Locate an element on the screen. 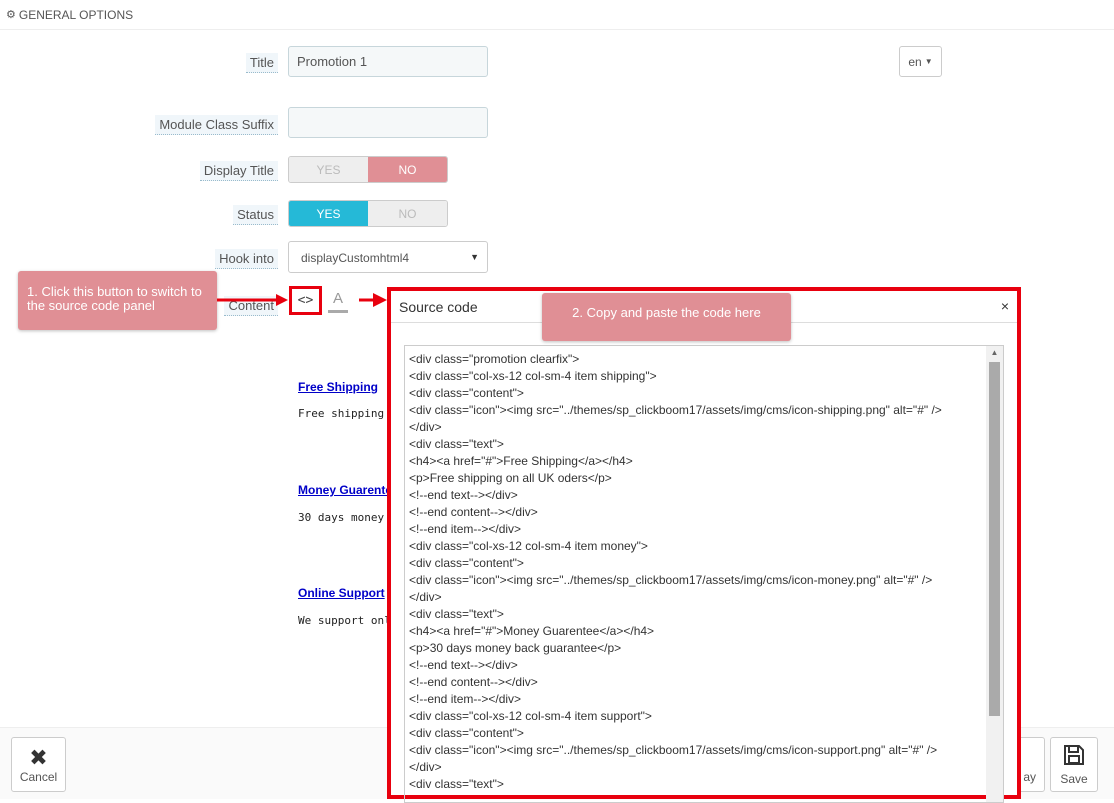 The height and width of the screenshot is (803, 1114). code-line: <div class="promotion clearfix"> is located at coordinates (494, 359).